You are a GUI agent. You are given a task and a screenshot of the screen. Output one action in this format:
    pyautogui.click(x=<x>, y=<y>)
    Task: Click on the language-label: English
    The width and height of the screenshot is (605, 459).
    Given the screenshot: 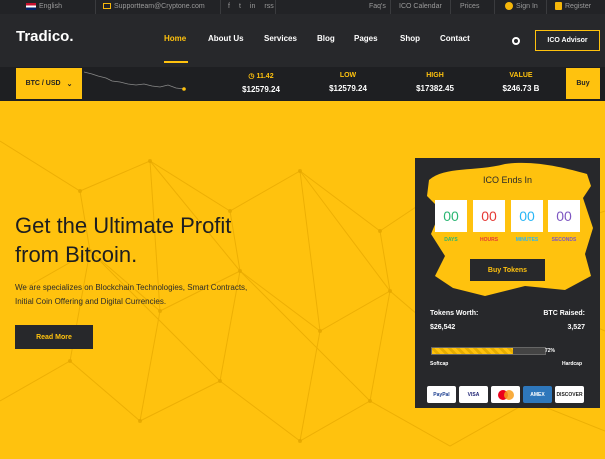 What is the action you would take?
    pyautogui.click(x=50, y=6)
    